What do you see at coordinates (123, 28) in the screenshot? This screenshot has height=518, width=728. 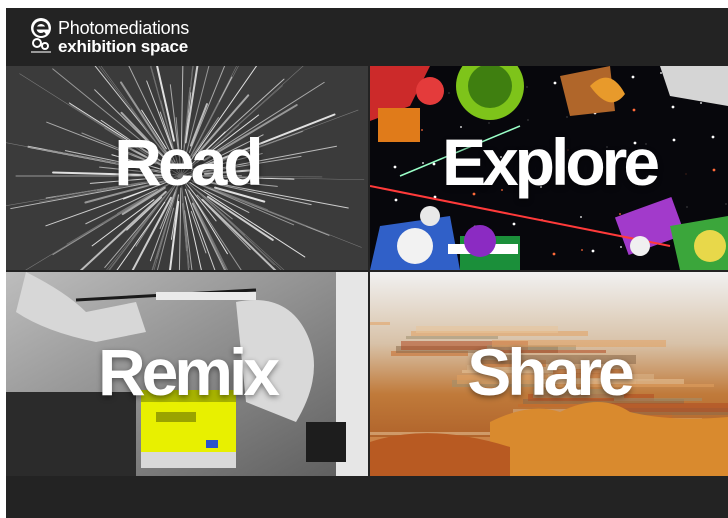 I see `brand-title: Photomediations` at bounding box center [123, 28].